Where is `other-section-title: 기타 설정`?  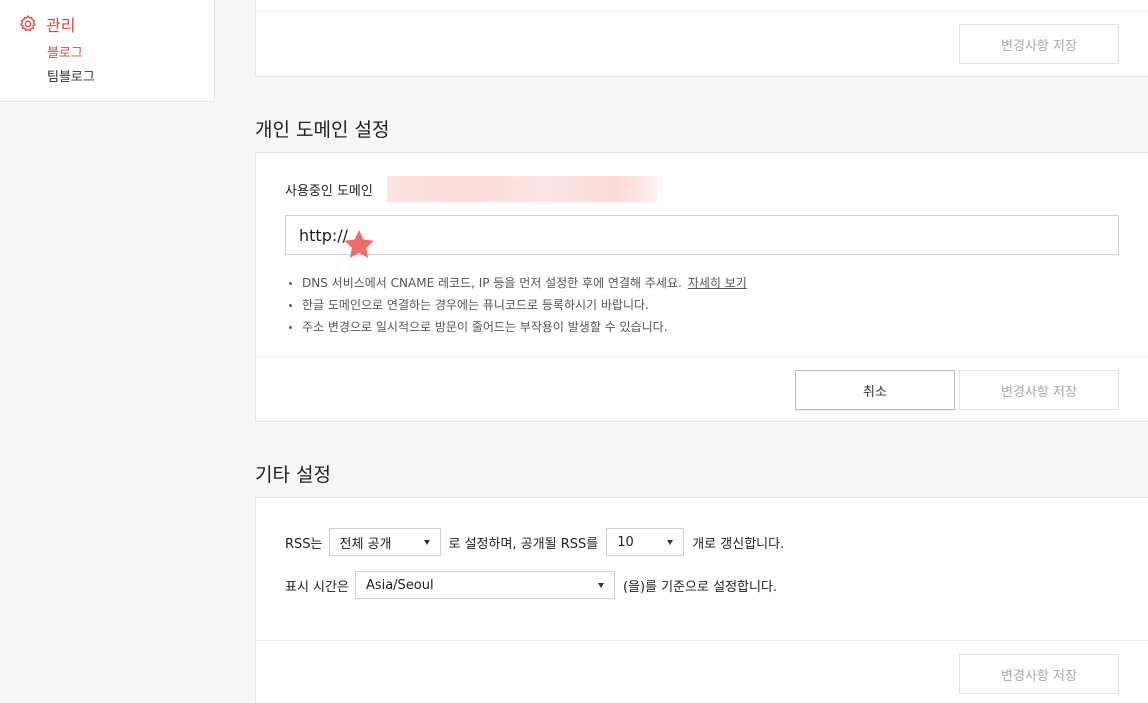 other-section-title: 기타 설정 is located at coordinates (293, 475).